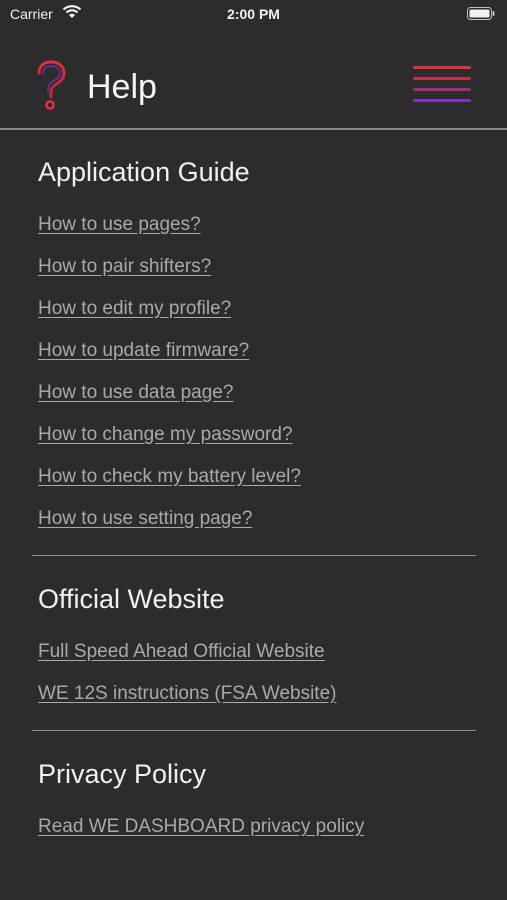  Describe the element at coordinates (135, 393) in the screenshot. I see `link-use-data-page: How to use data page?` at that location.